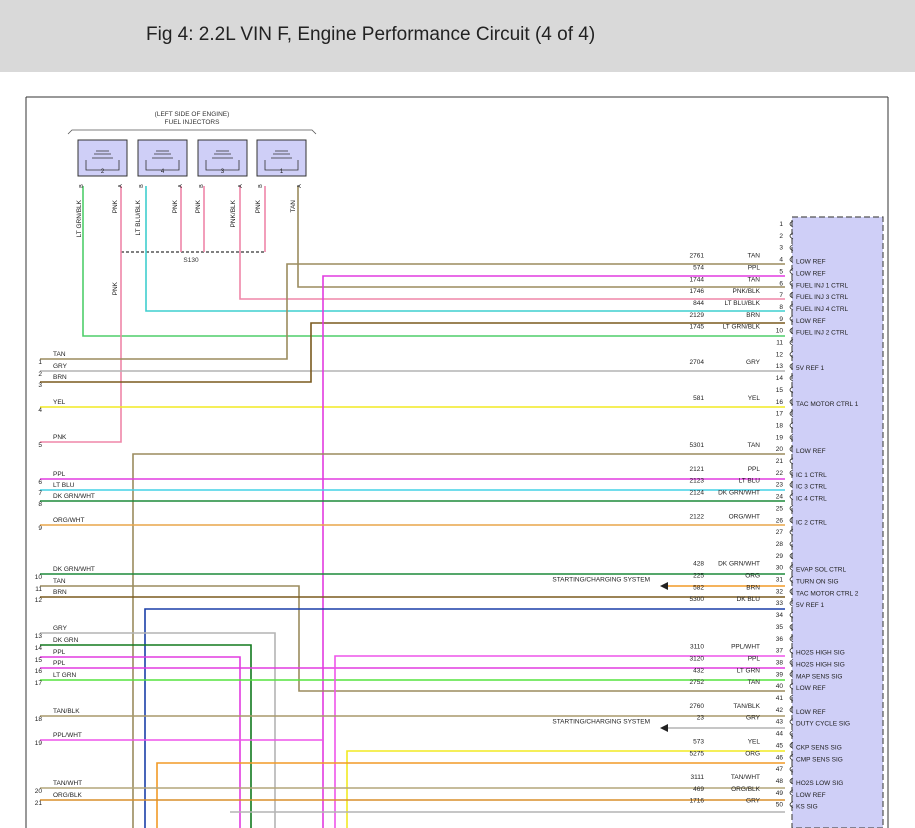  I want to click on circuit-color: ORG, so click(752, 753).